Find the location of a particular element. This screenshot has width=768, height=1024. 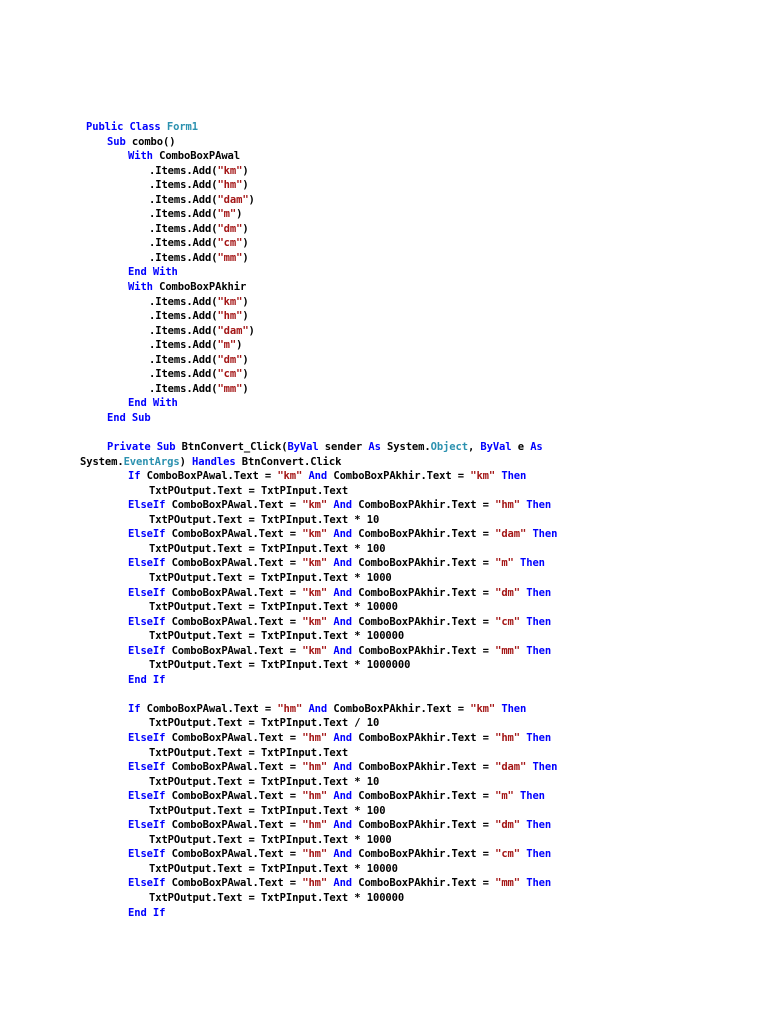

code-line: .Items.Add("mm") is located at coordinates (410, 389).